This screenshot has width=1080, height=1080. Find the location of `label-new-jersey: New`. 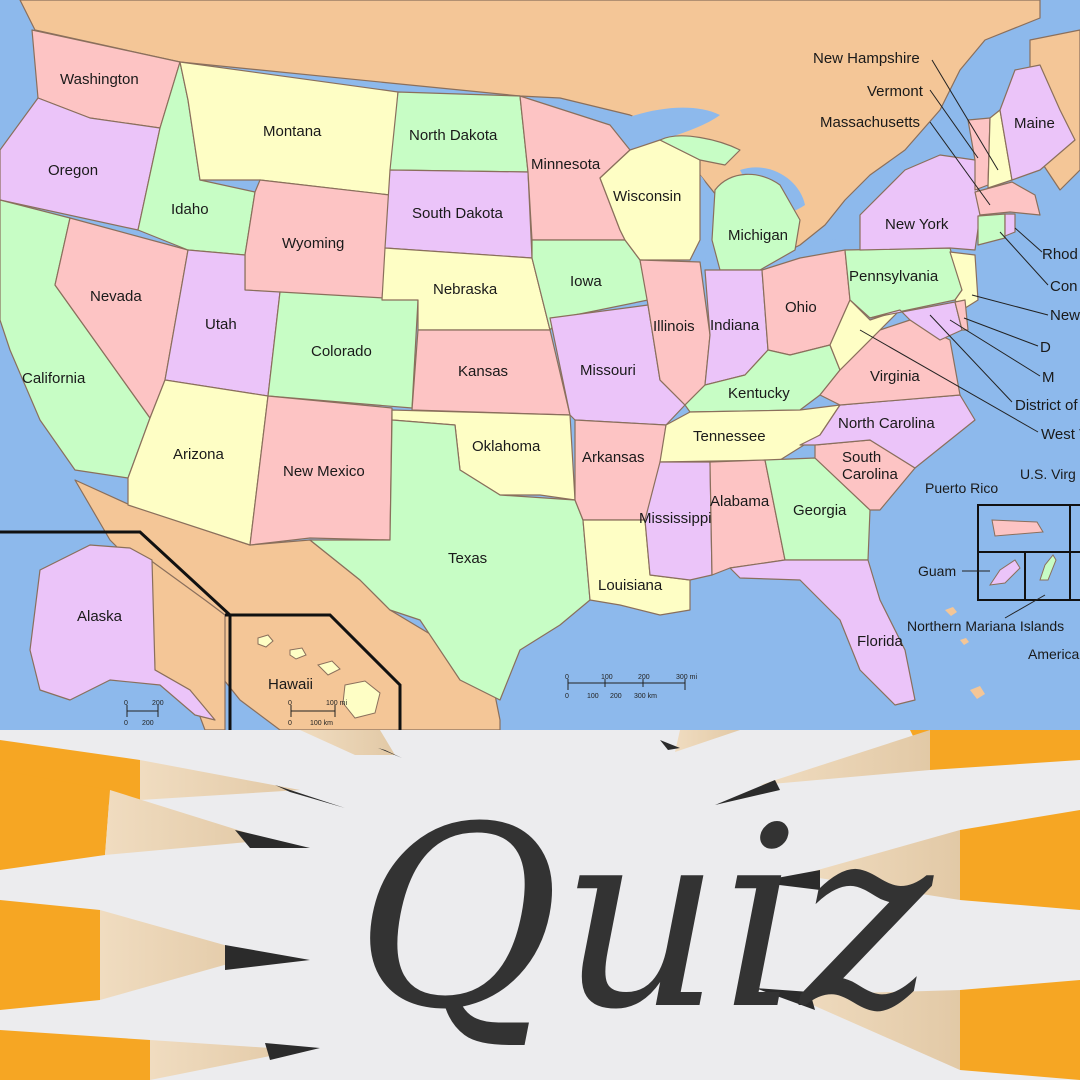

label-new-jersey: New is located at coordinates (1065, 315).